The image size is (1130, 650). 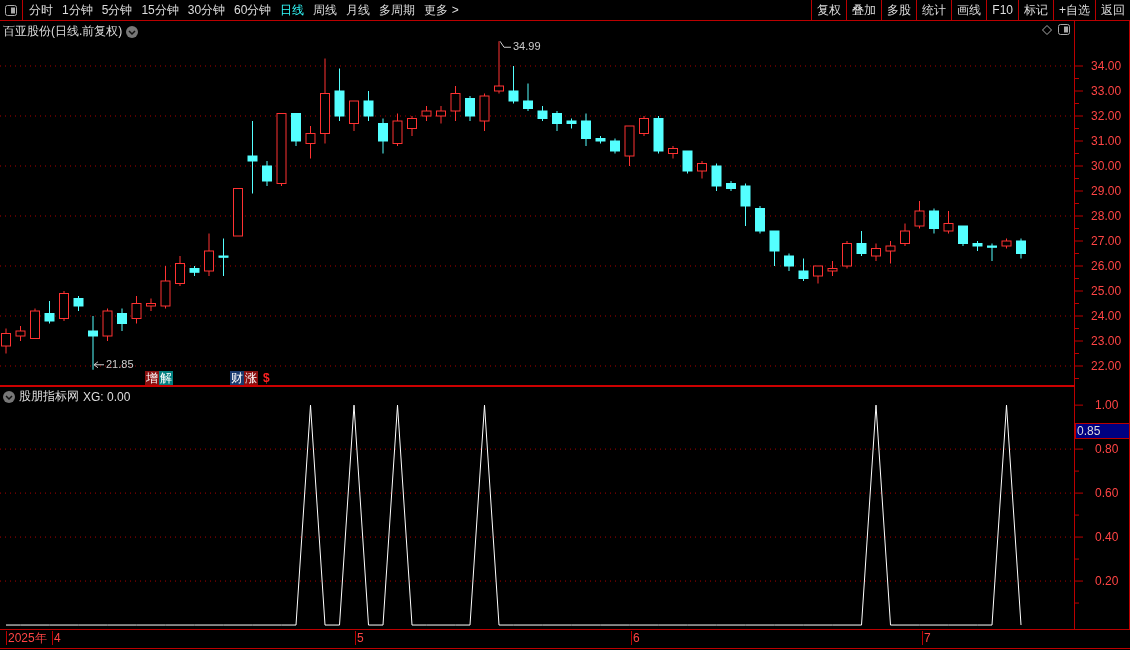 What do you see at coordinates (1106, 141) in the screenshot?
I see `price-tick-label: 31.00` at bounding box center [1106, 141].